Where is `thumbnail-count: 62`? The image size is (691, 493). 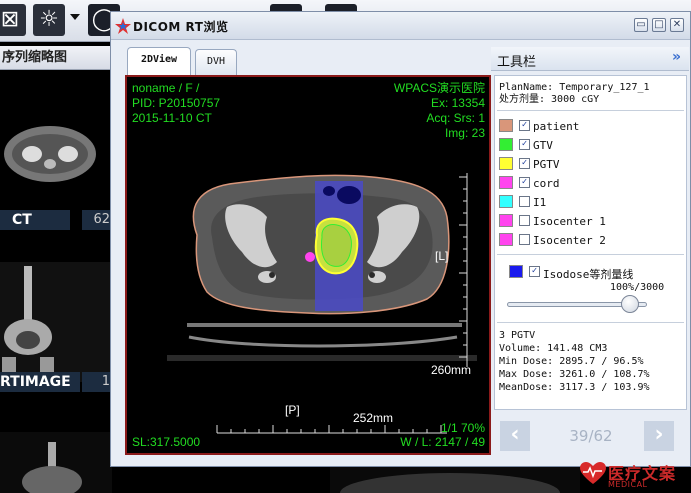
thumbnail-count: 62 is located at coordinates (97, 220).